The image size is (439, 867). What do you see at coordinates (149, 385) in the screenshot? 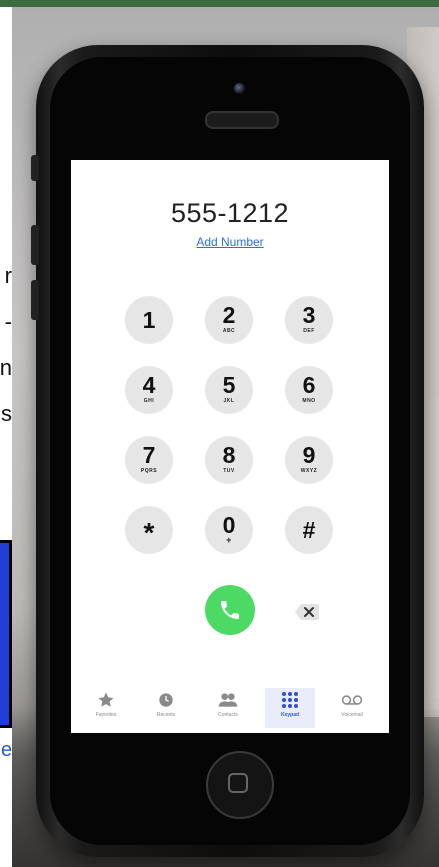
I see `key-digit: 4` at bounding box center [149, 385].